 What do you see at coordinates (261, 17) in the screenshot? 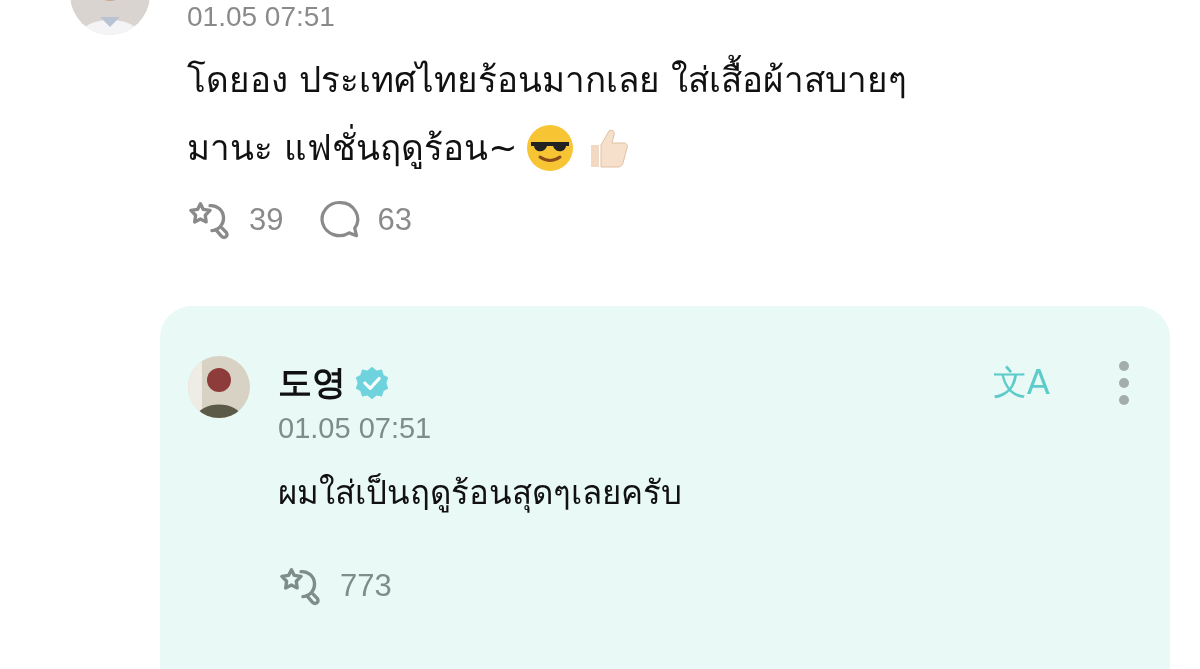
I see `post-date: 01.05 07:51` at bounding box center [261, 17].